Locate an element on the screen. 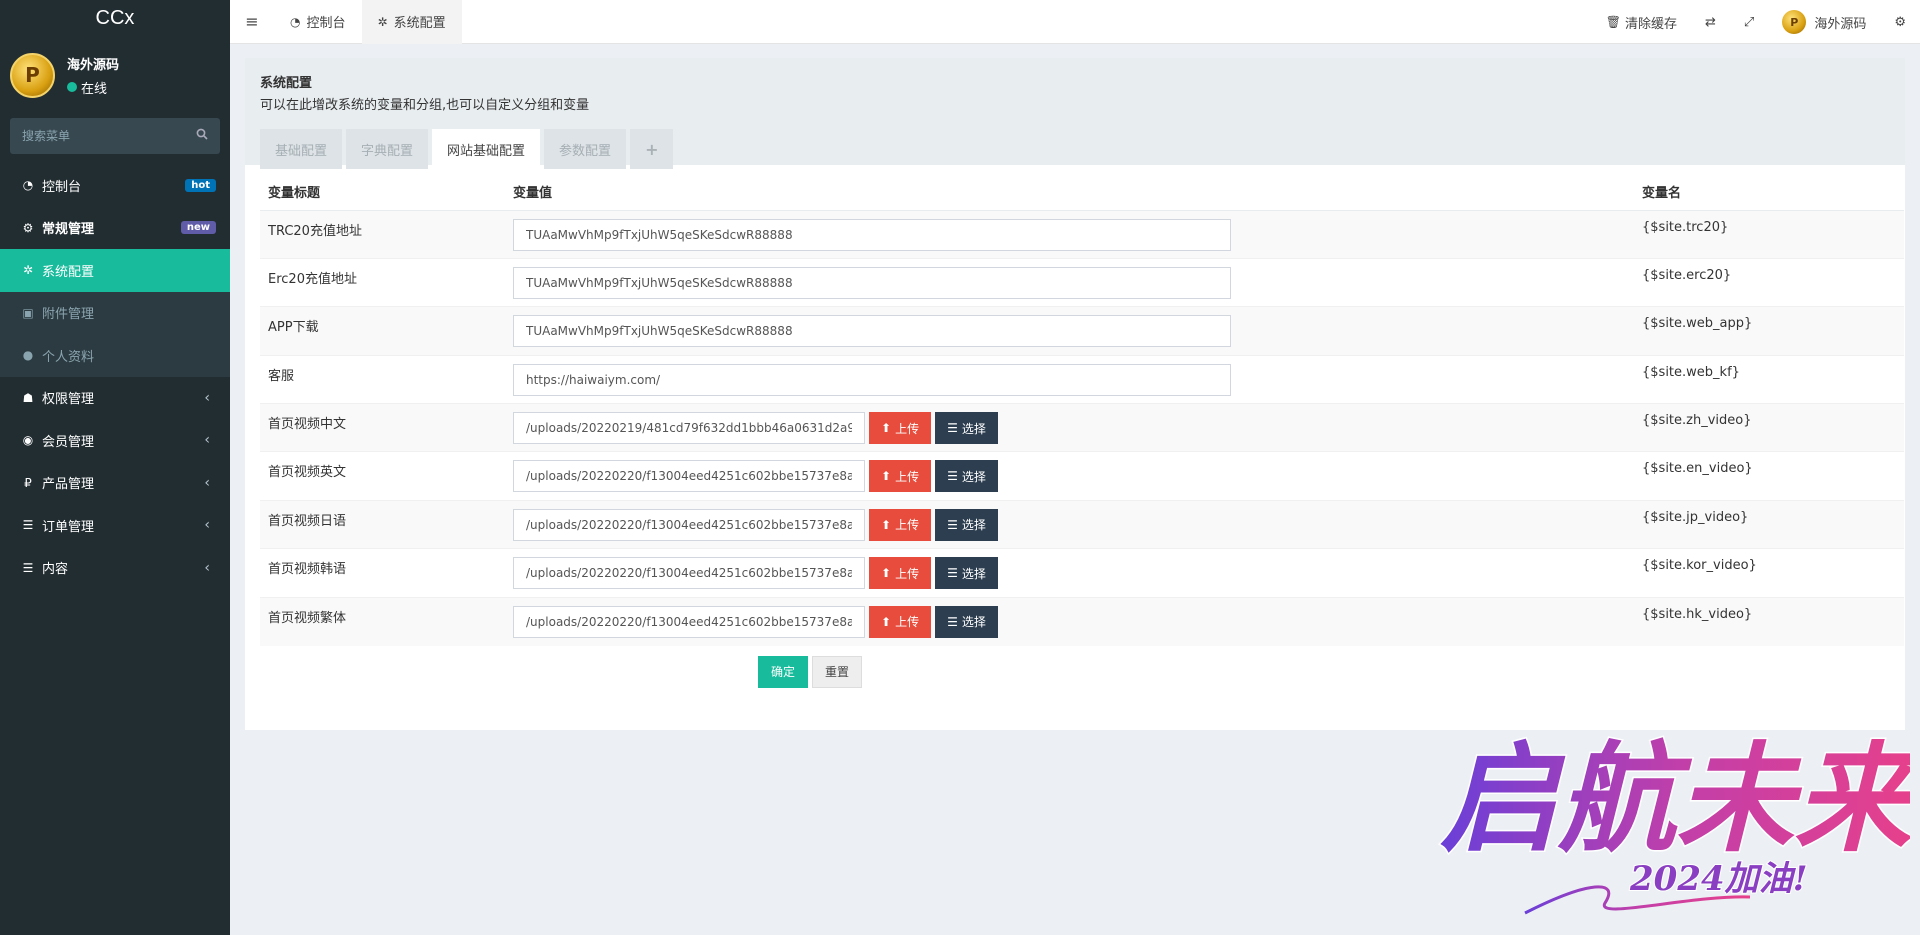 The height and width of the screenshot is (935, 1920). tab-dictionary-config: 字典配置 is located at coordinates (387, 149).